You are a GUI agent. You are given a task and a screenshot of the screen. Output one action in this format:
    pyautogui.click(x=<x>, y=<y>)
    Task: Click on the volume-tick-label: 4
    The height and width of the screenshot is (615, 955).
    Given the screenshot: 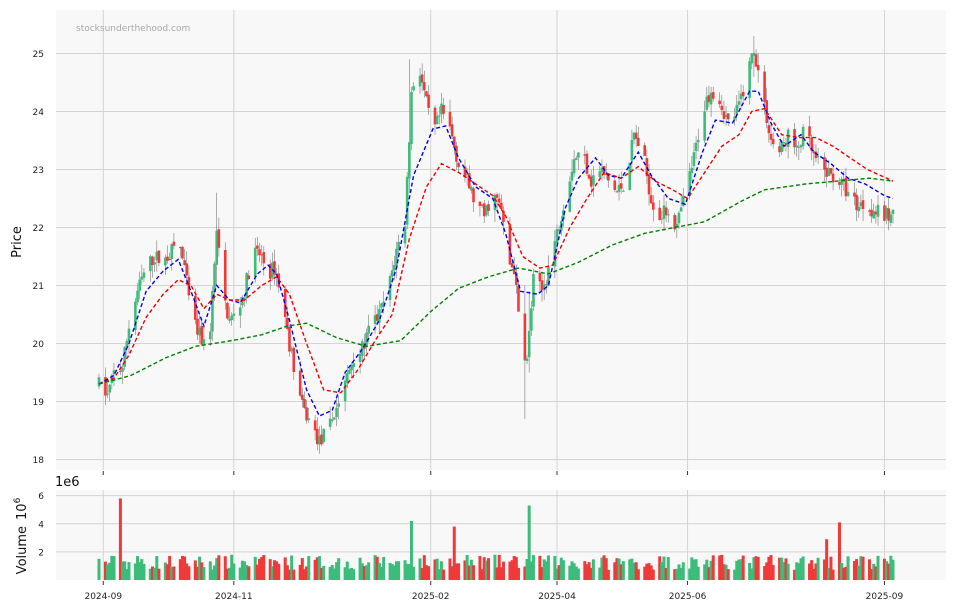 What is the action you would take?
    pyautogui.click(x=41, y=525)
    